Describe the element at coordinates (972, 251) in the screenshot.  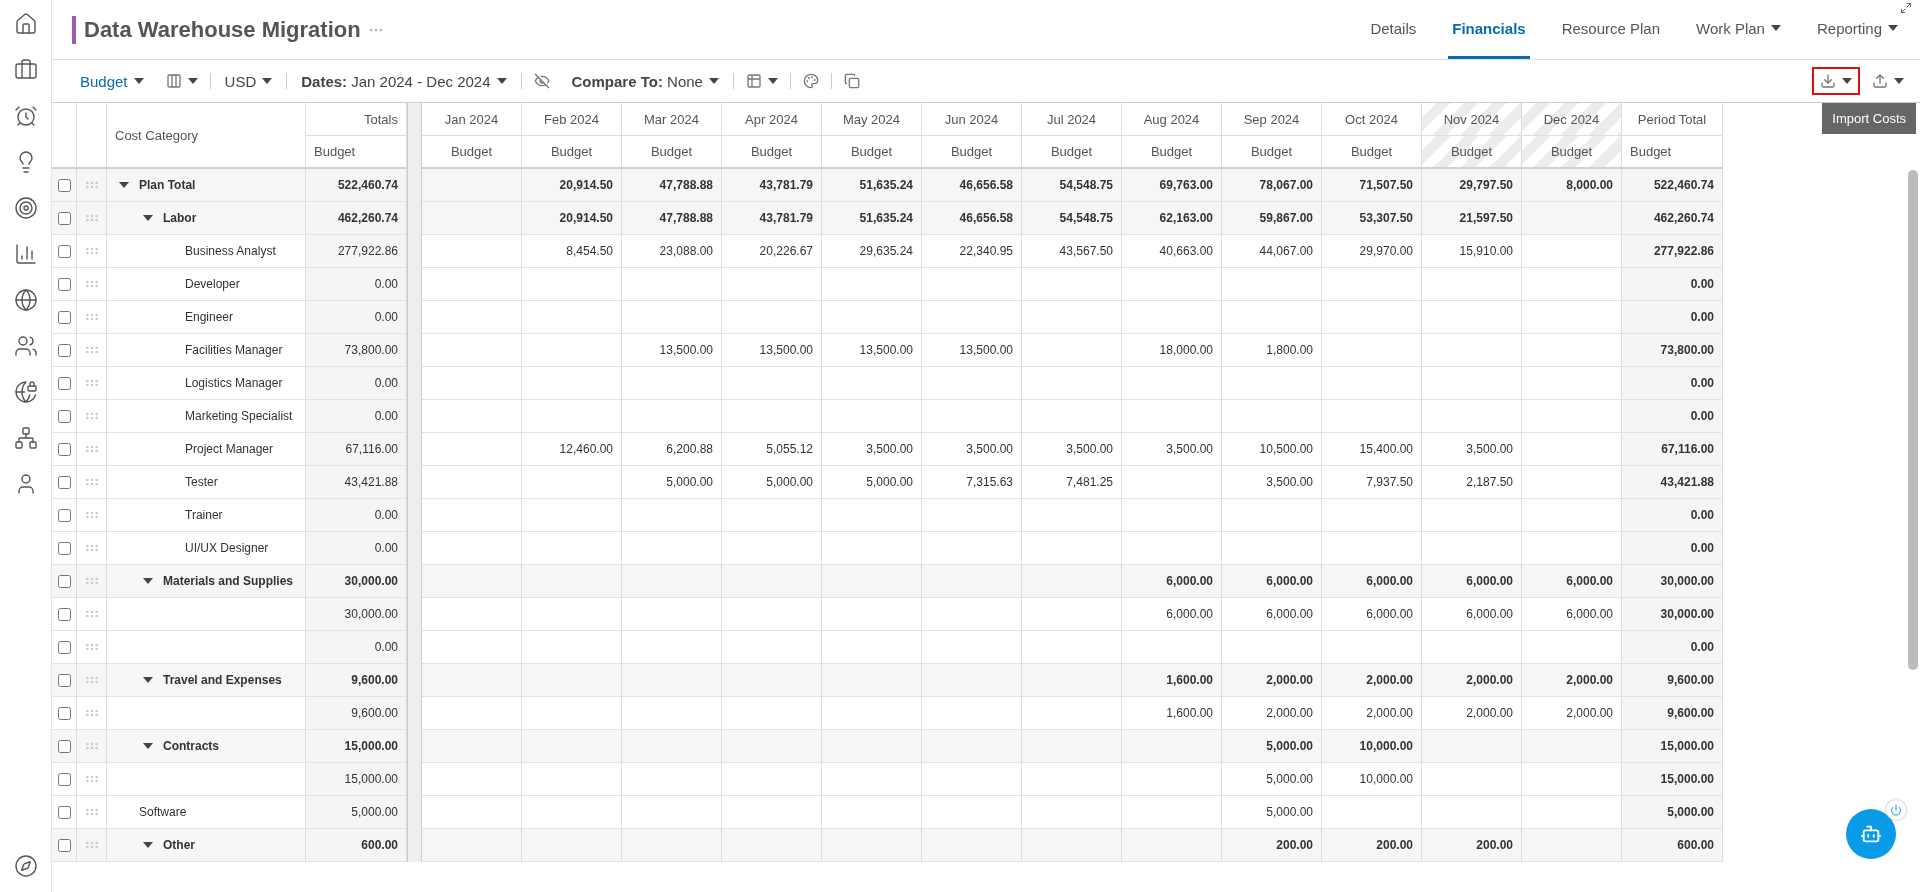
I see `table-cell: 22,340.95` at that location.